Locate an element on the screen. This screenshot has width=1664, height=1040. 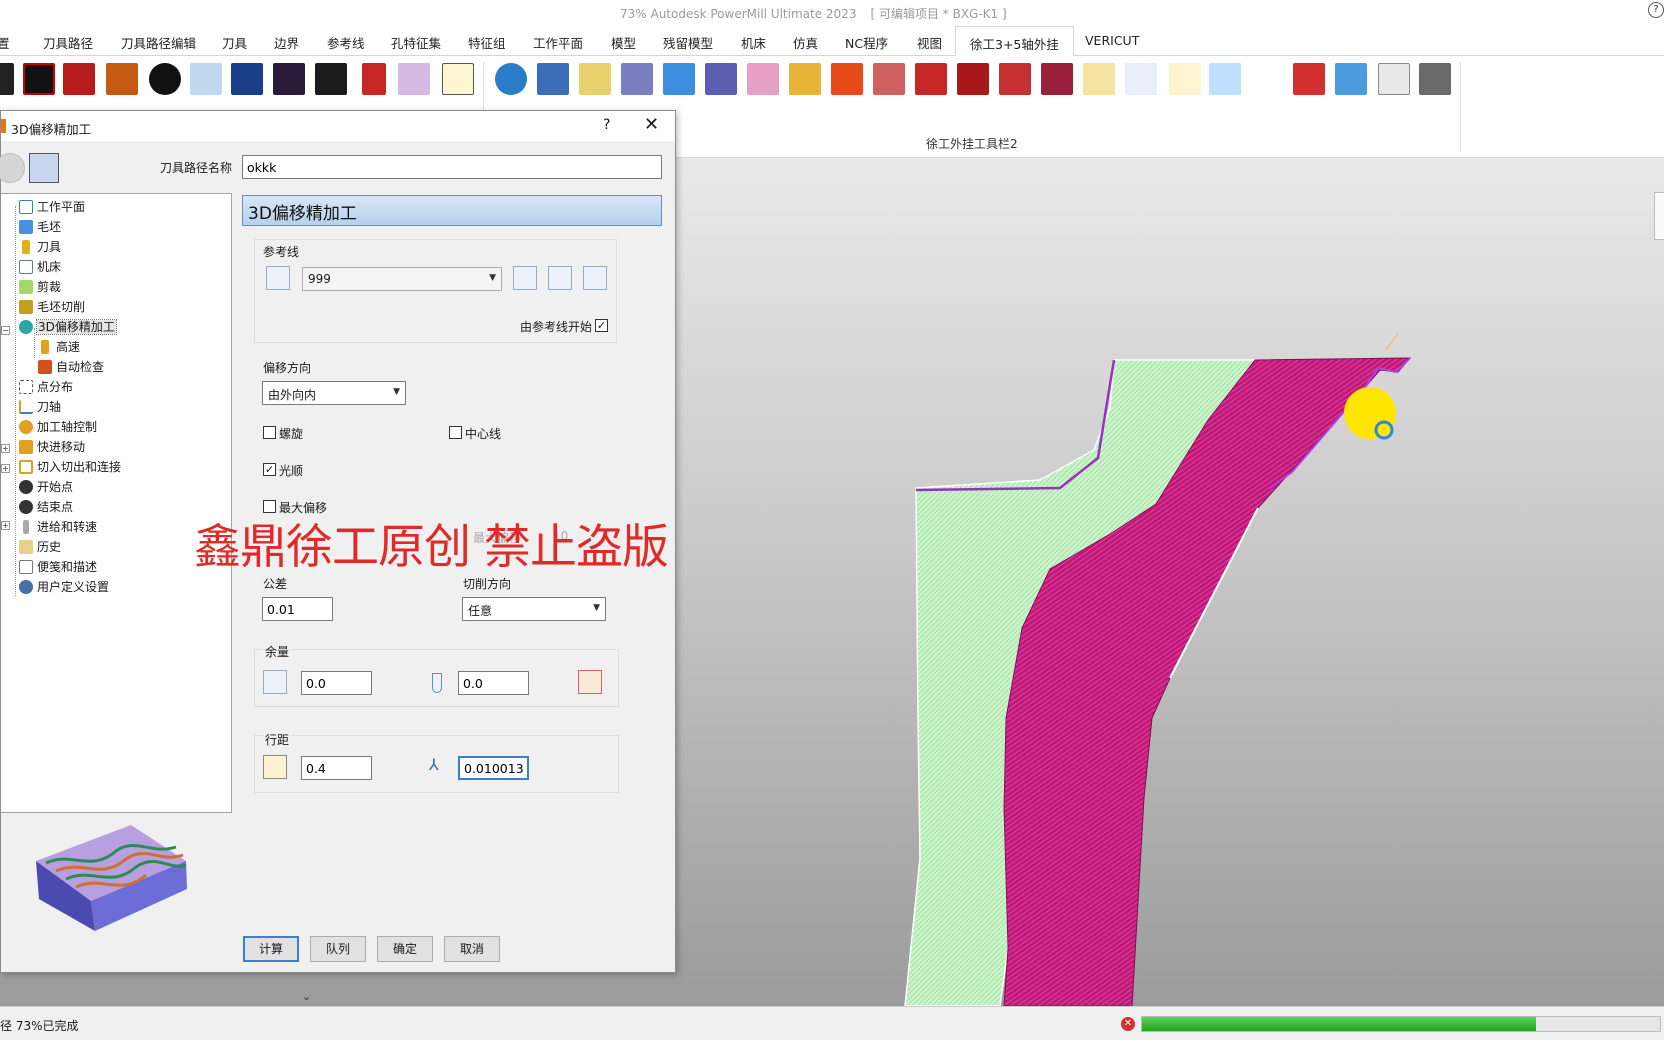
list-tool-icon is located at coordinates (1267, 79).